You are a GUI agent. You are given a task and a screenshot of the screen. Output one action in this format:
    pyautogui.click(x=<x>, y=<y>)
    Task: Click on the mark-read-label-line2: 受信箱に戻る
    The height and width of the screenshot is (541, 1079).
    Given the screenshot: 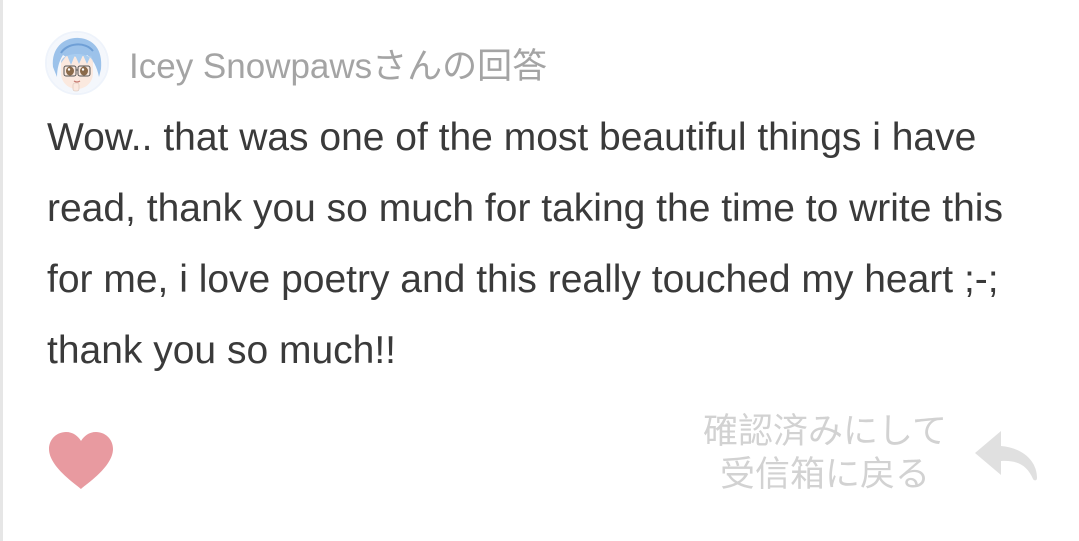 What is the action you would take?
    pyautogui.click(x=824, y=475)
    